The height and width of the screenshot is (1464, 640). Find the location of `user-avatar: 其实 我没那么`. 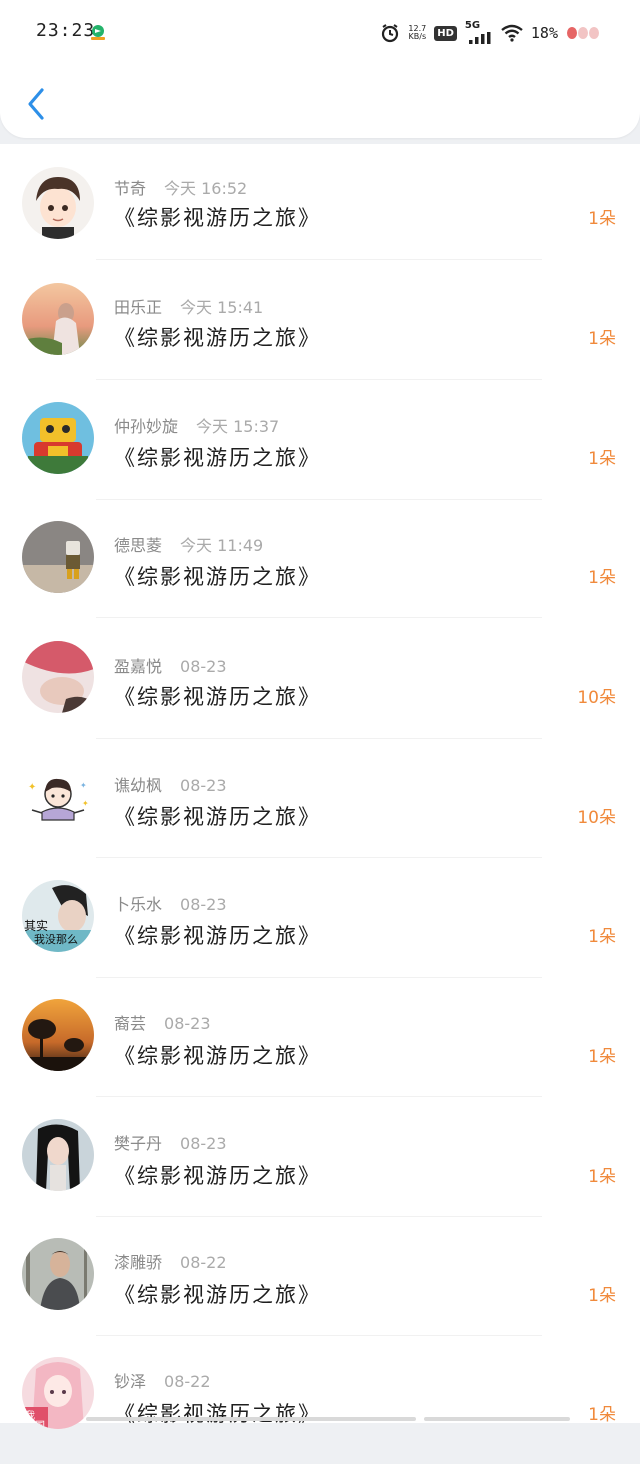

user-avatar: 其实 我没那么 is located at coordinates (58, 916).